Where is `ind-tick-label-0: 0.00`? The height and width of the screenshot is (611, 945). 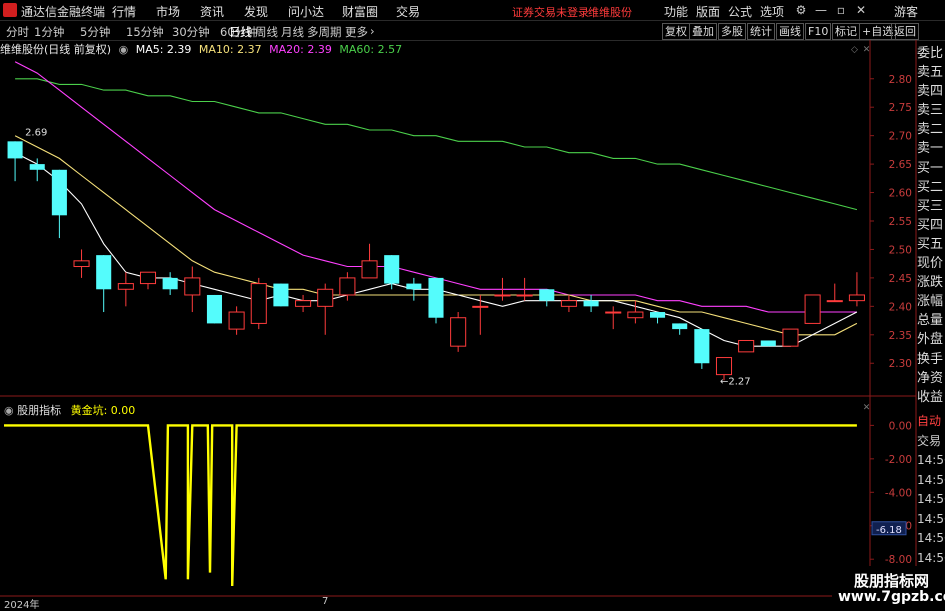
ind-tick-label-0: 0.00 is located at coordinates (900, 426).